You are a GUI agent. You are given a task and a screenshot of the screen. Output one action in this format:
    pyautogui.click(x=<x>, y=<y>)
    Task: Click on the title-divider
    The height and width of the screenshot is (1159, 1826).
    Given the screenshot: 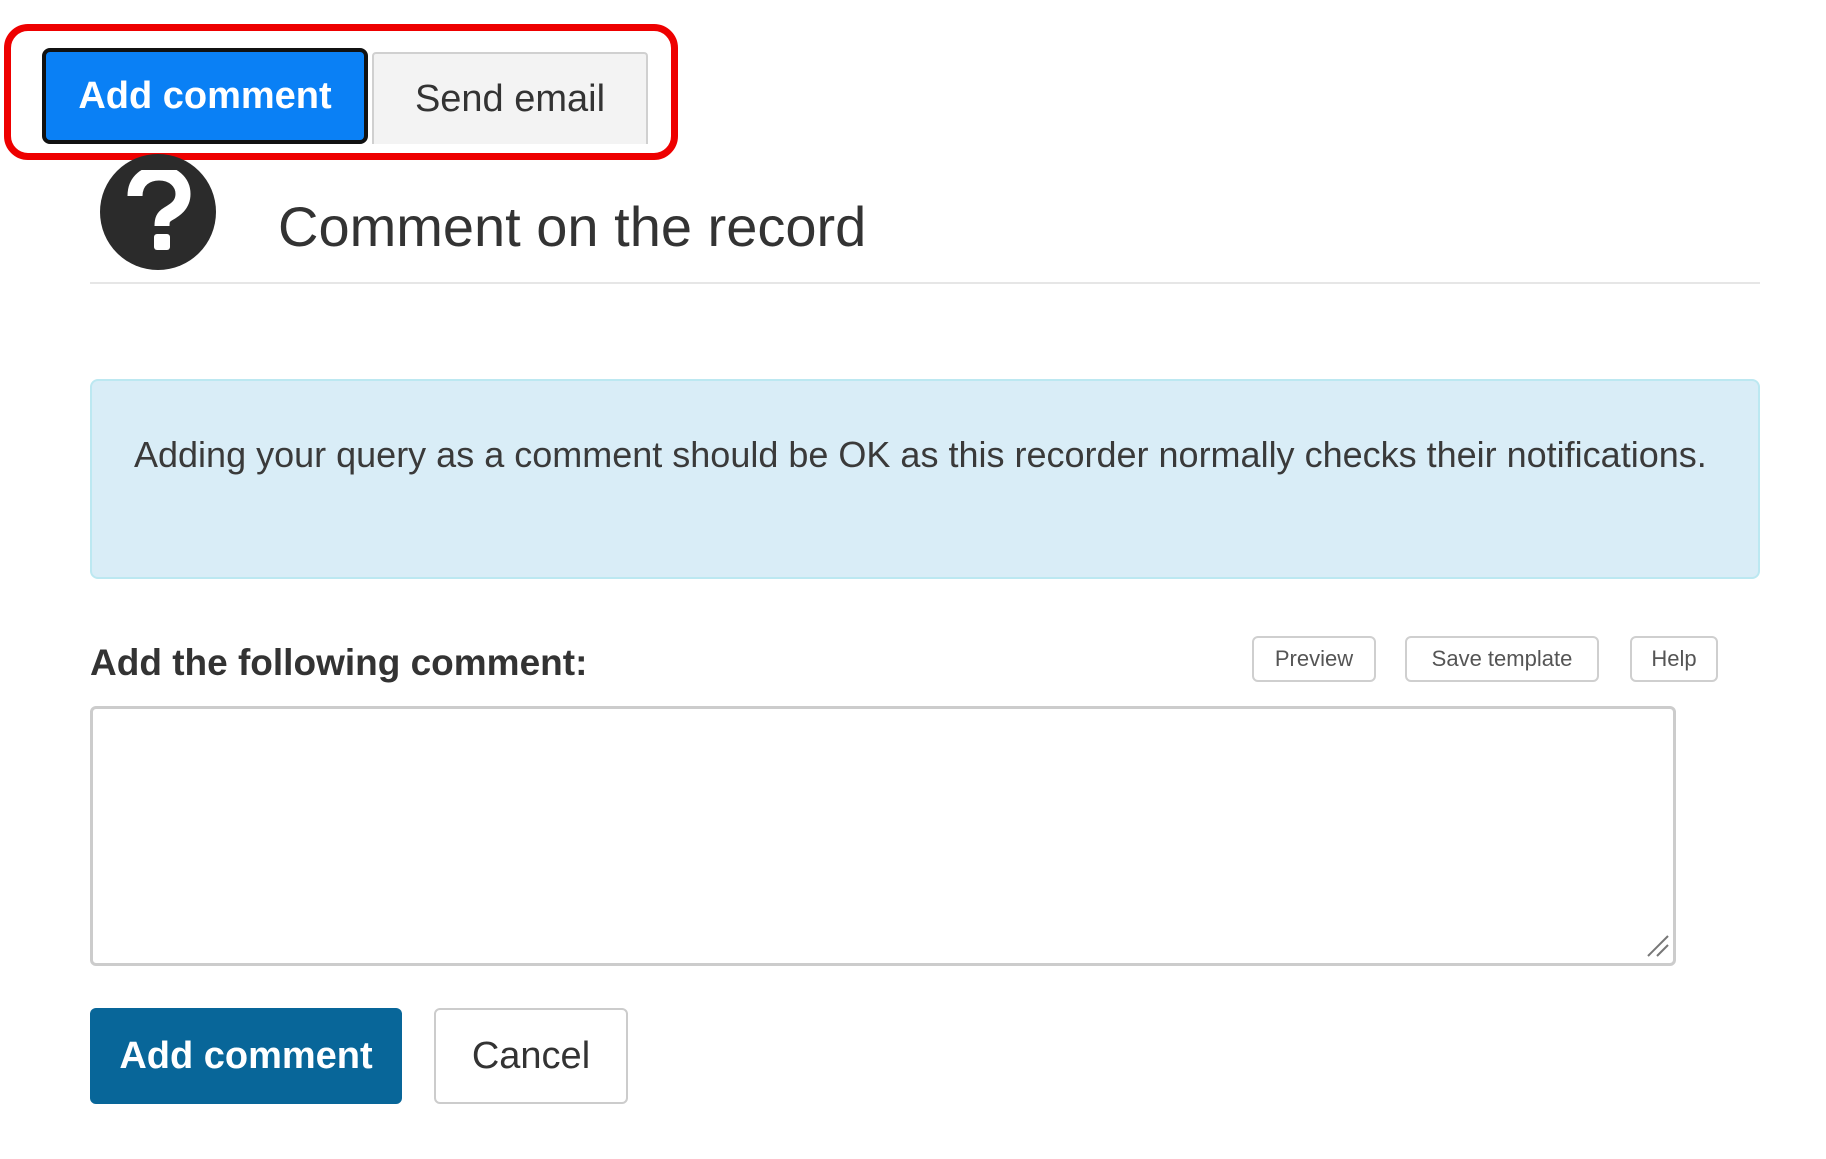 What is the action you would take?
    pyautogui.click(x=925, y=283)
    